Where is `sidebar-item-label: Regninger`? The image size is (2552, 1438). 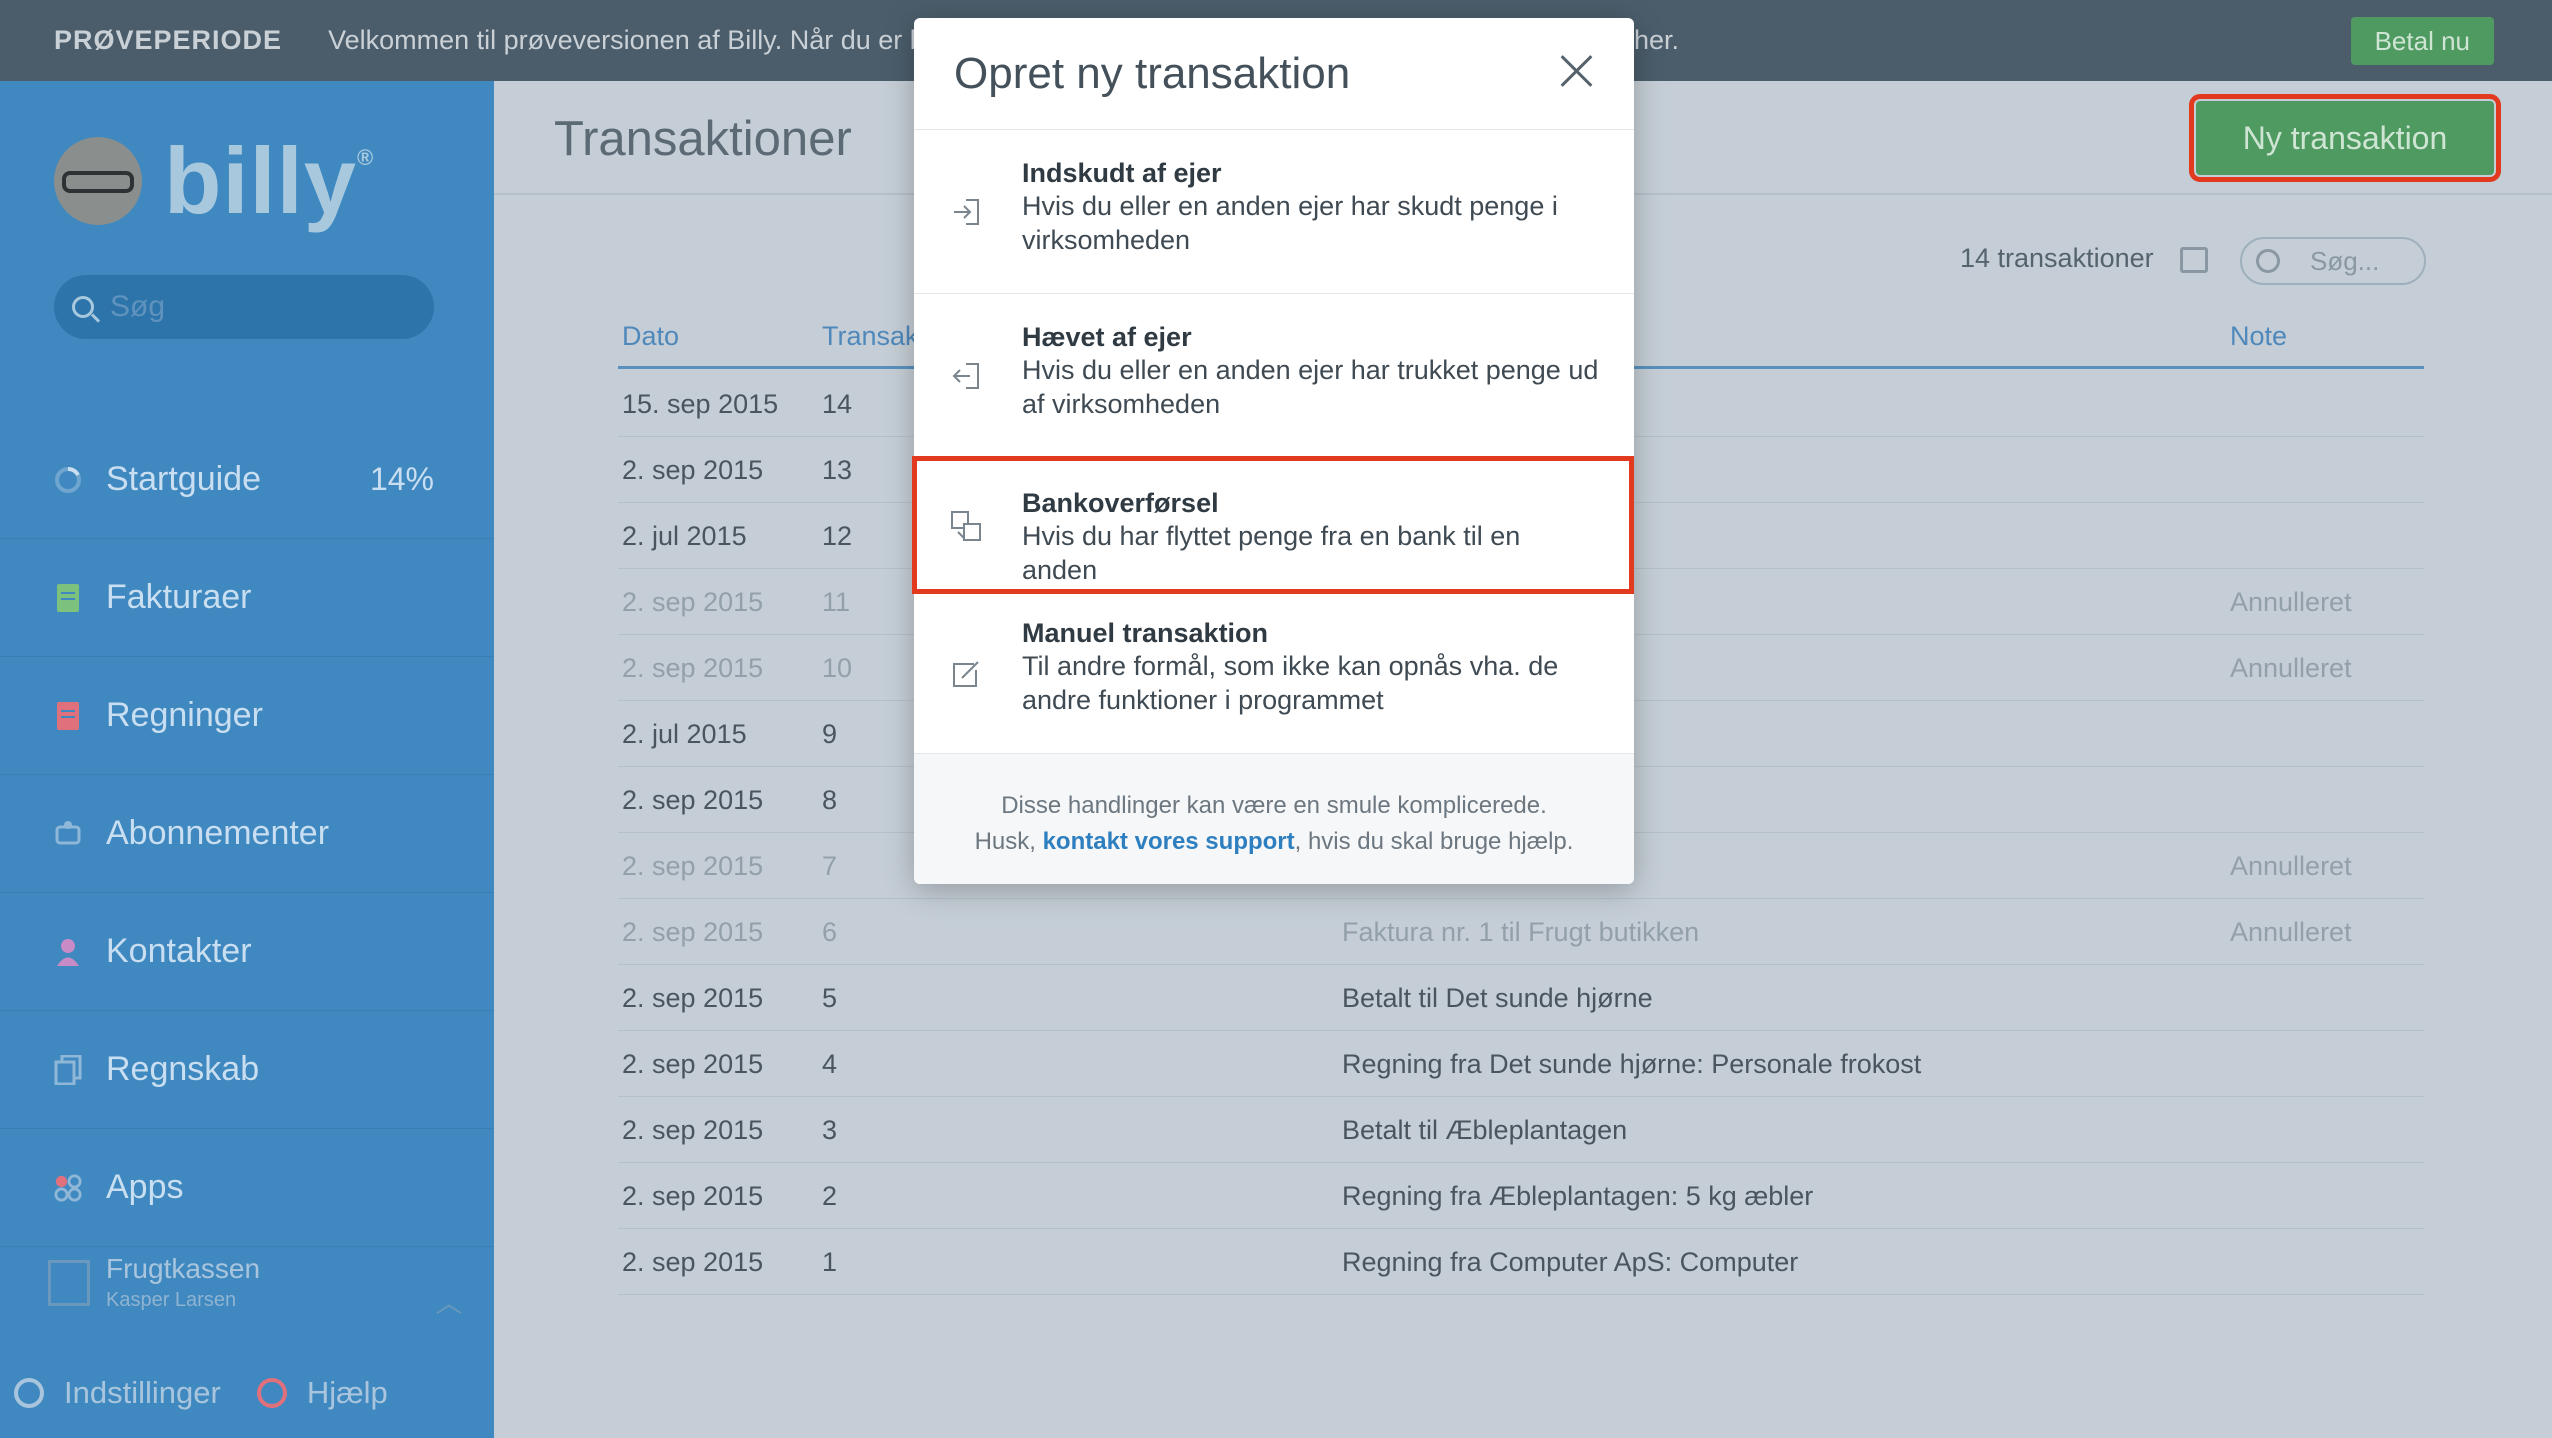
sidebar-item-label: Regninger is located at coordinates (184, 715).